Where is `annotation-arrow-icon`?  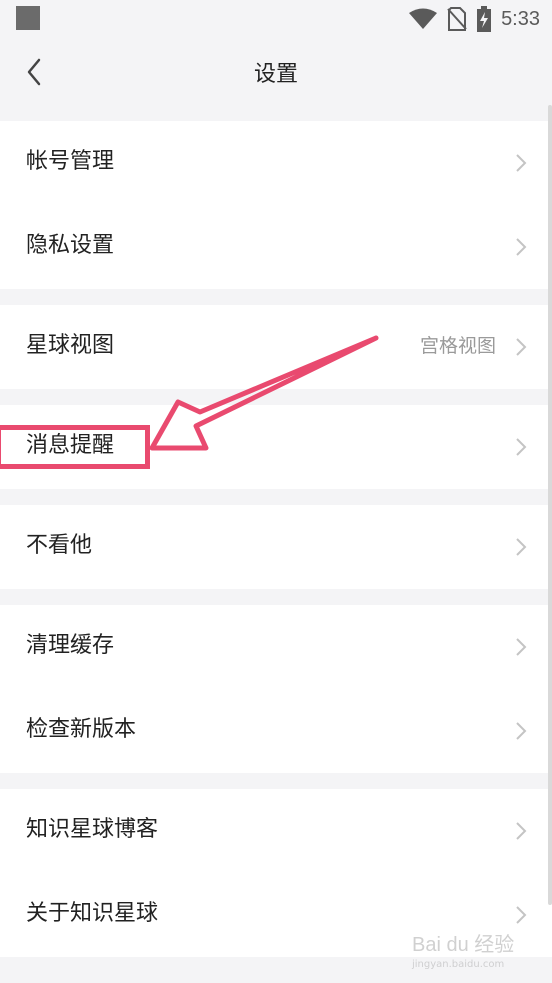
annotation-arrow-icon is located at coordinates (264, 393).